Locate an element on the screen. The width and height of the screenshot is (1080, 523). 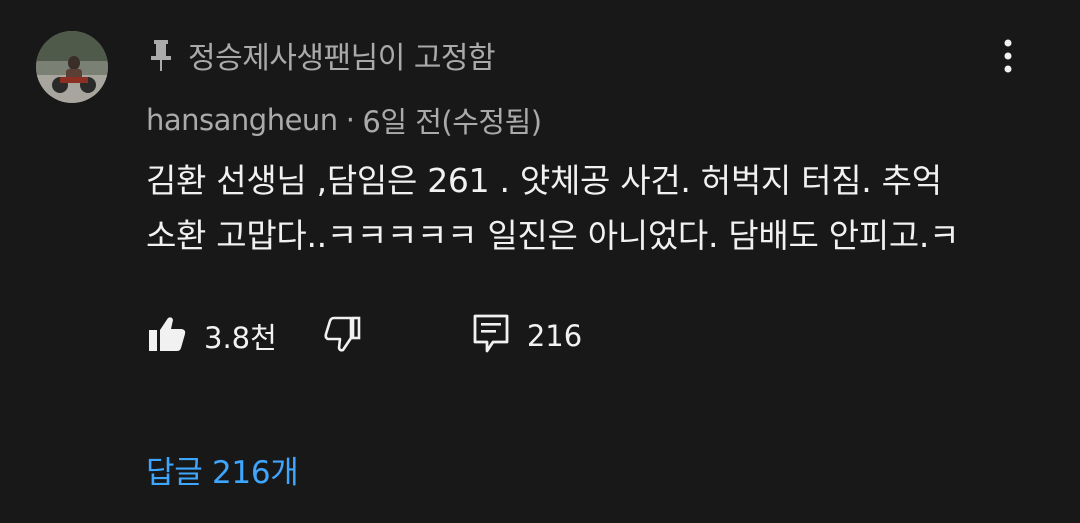
comment-text-line: 소환 고맙다..ㅋㅋㅋㅋㅋ 일진은 아니었다. 담배도 안피고.ㅋ is located at coordinates (553, 235).